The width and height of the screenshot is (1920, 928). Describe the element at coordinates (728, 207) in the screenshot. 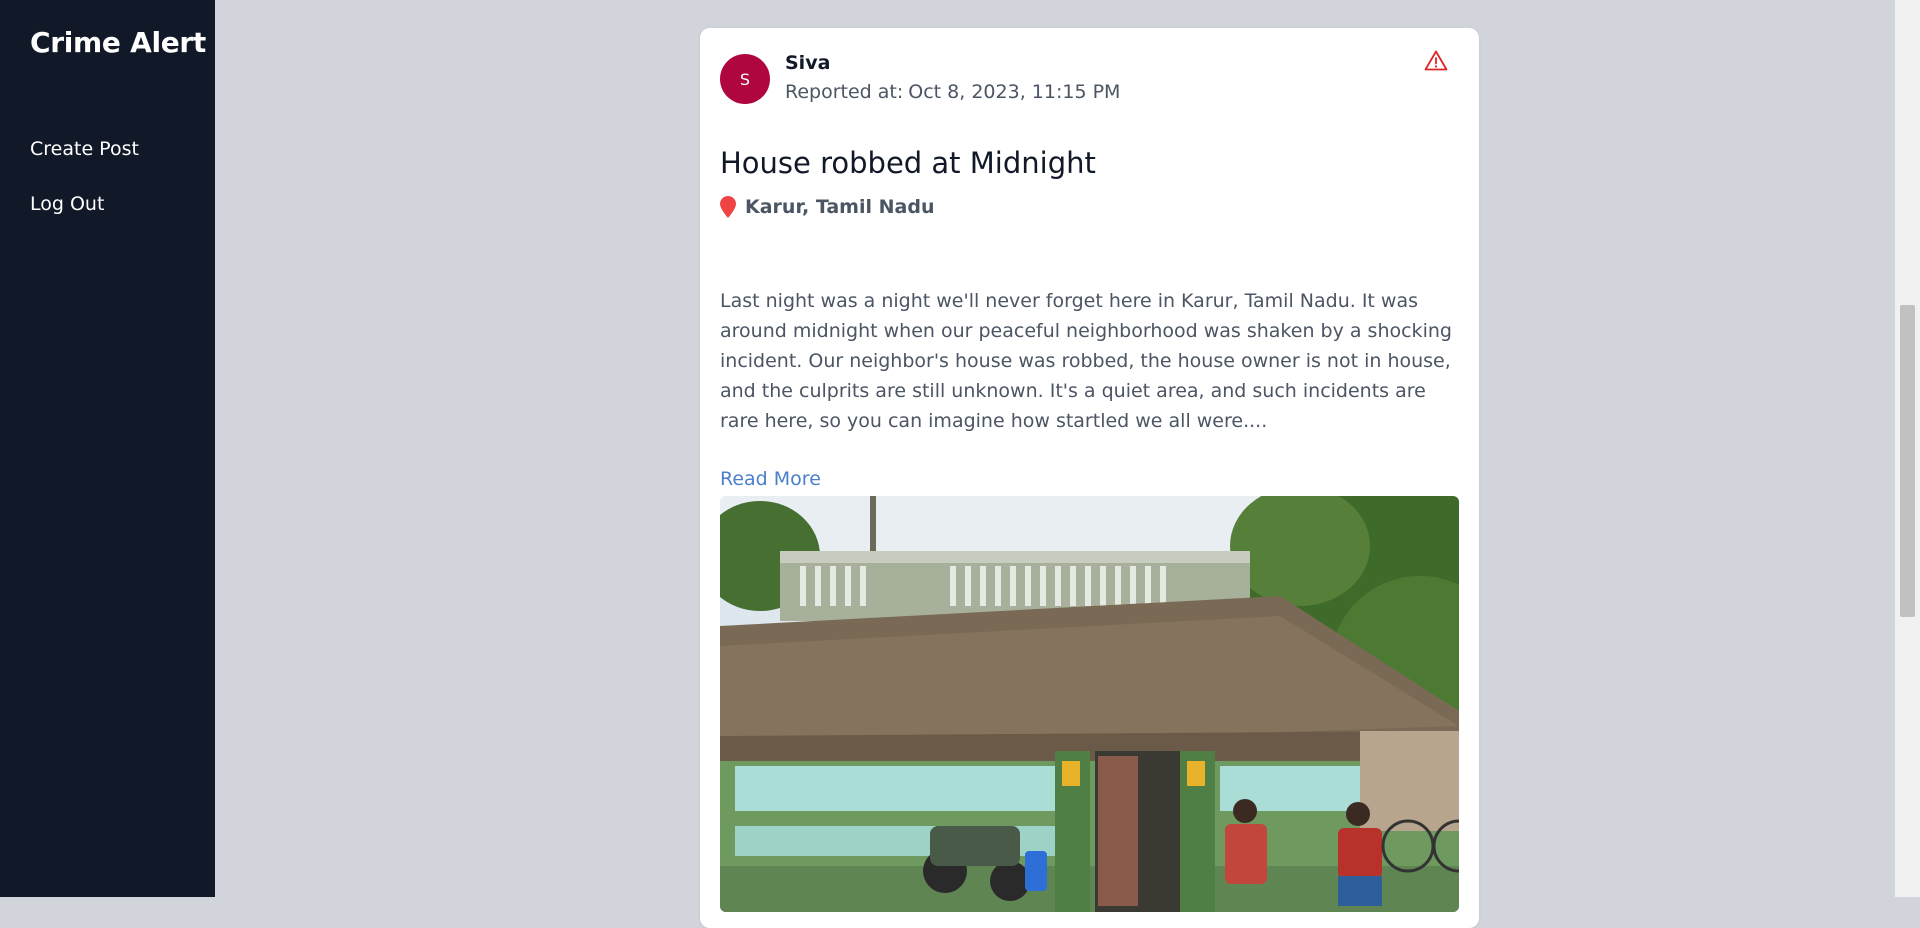

I see `map-pin-icon` at that location.